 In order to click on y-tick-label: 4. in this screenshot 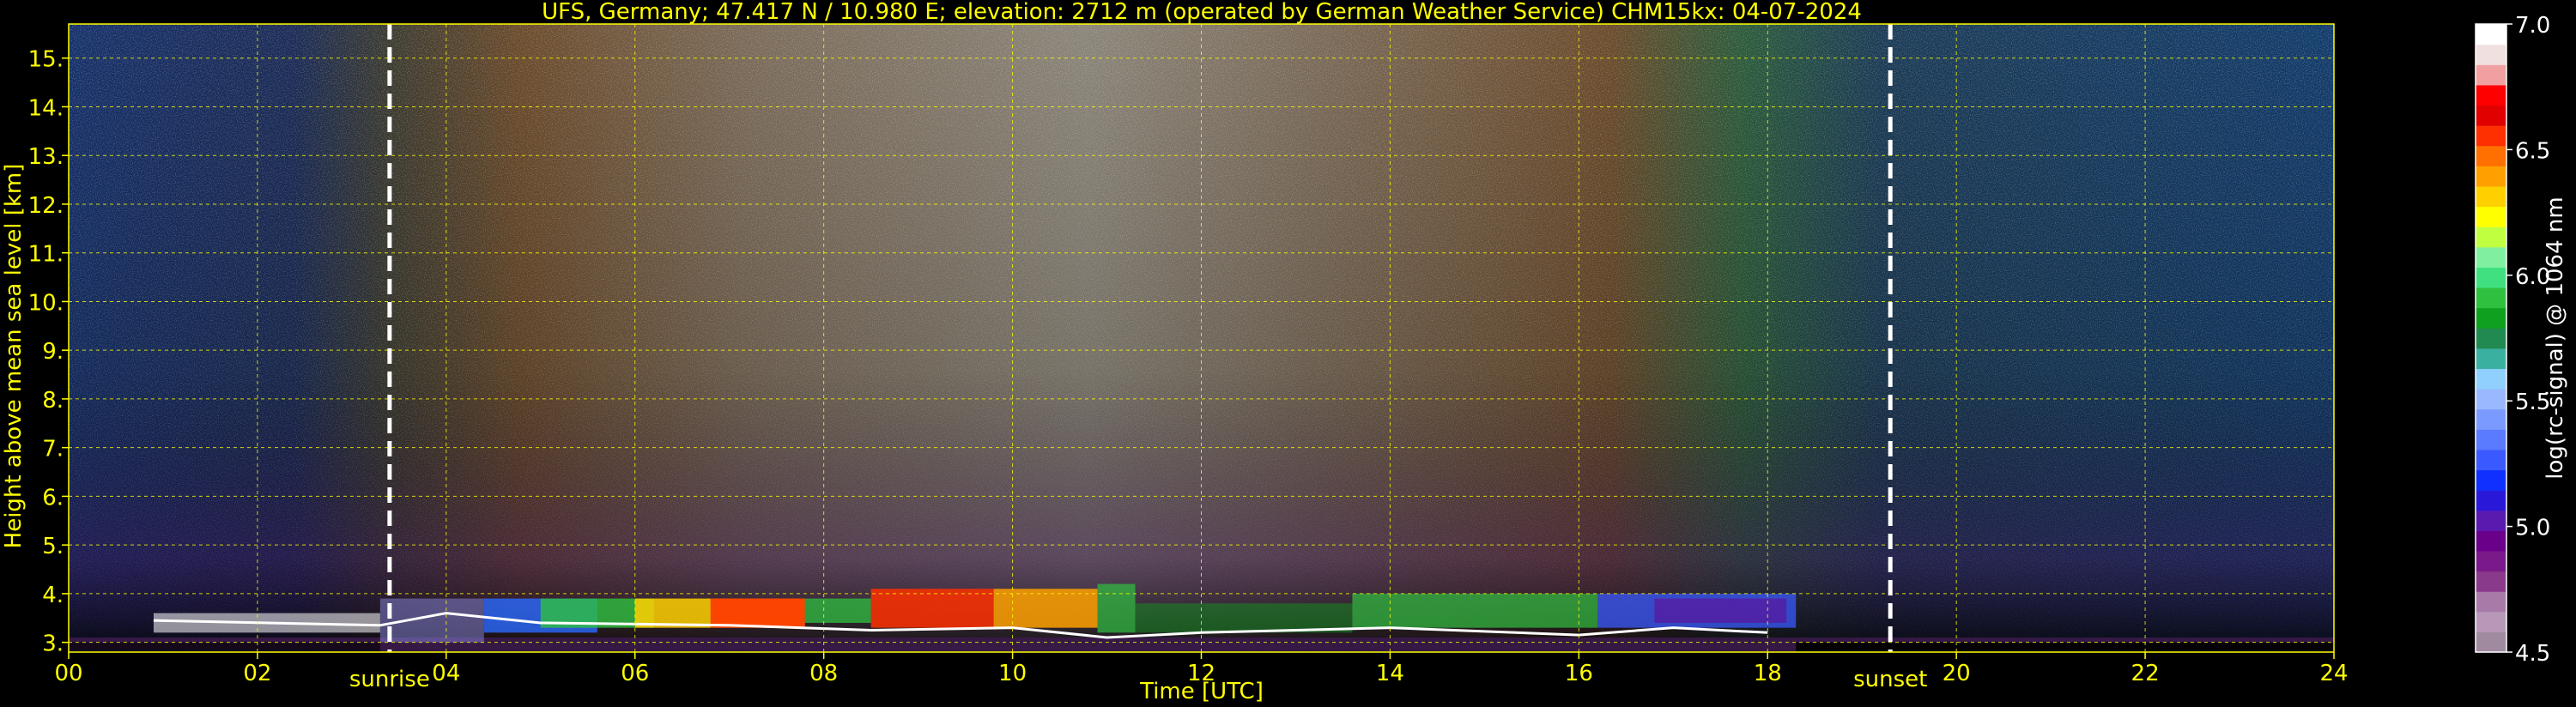, I will do `click(53, 595)`.